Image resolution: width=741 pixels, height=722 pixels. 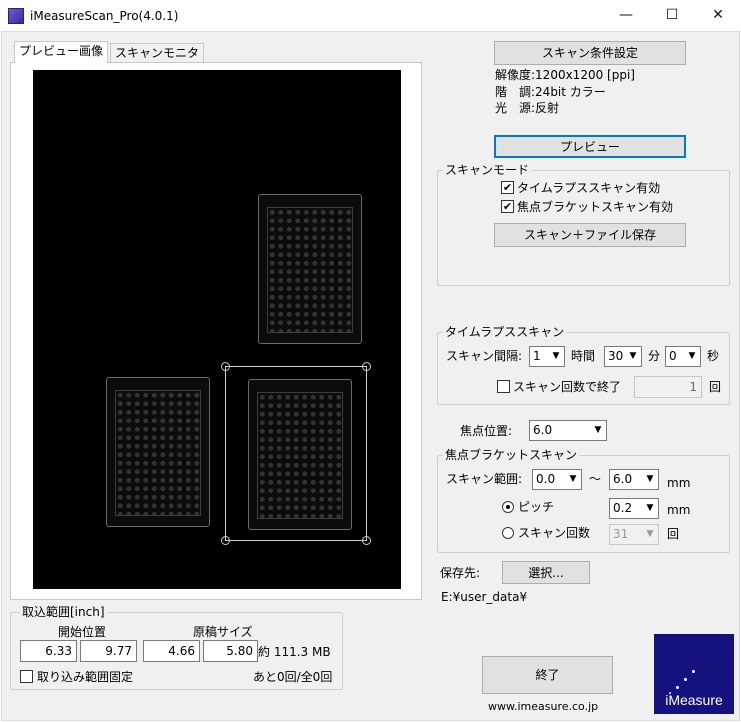 I want to click on scan-and-save-button: スキャン＋ファイル保存, so click(x=590, y=235).